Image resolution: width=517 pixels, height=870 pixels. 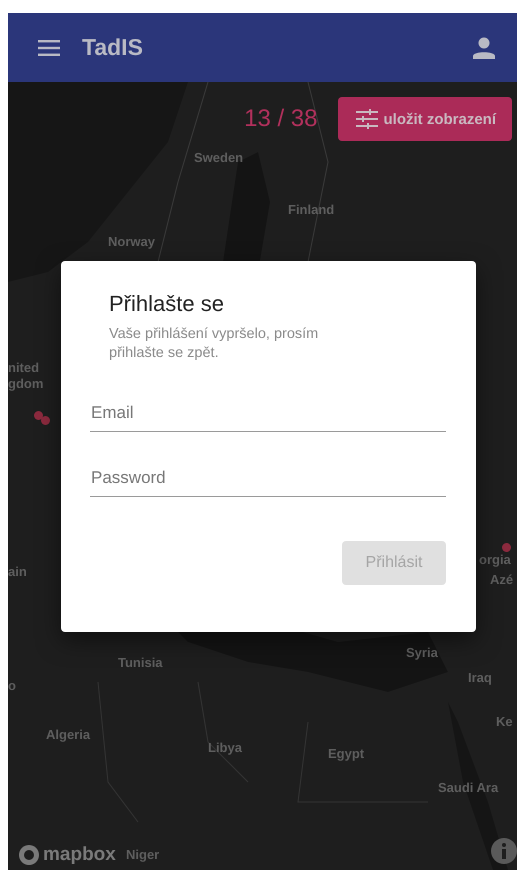 I want to click on map-label: Egypt, so click(x=346, y=753).